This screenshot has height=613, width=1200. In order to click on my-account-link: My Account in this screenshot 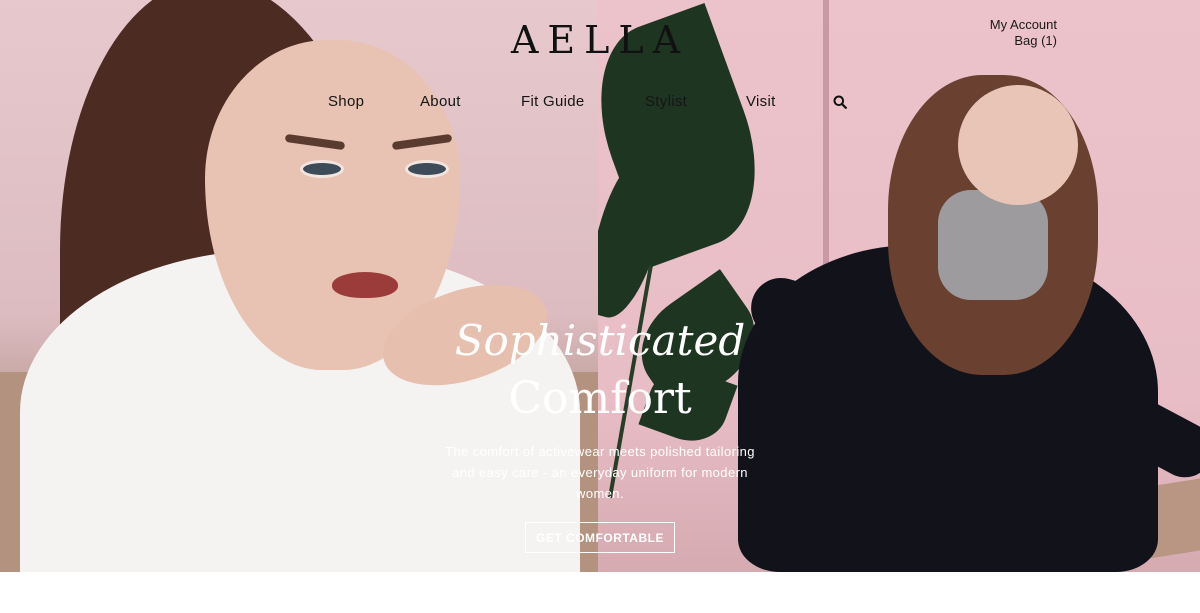, I will do `click(1023, 25)`.